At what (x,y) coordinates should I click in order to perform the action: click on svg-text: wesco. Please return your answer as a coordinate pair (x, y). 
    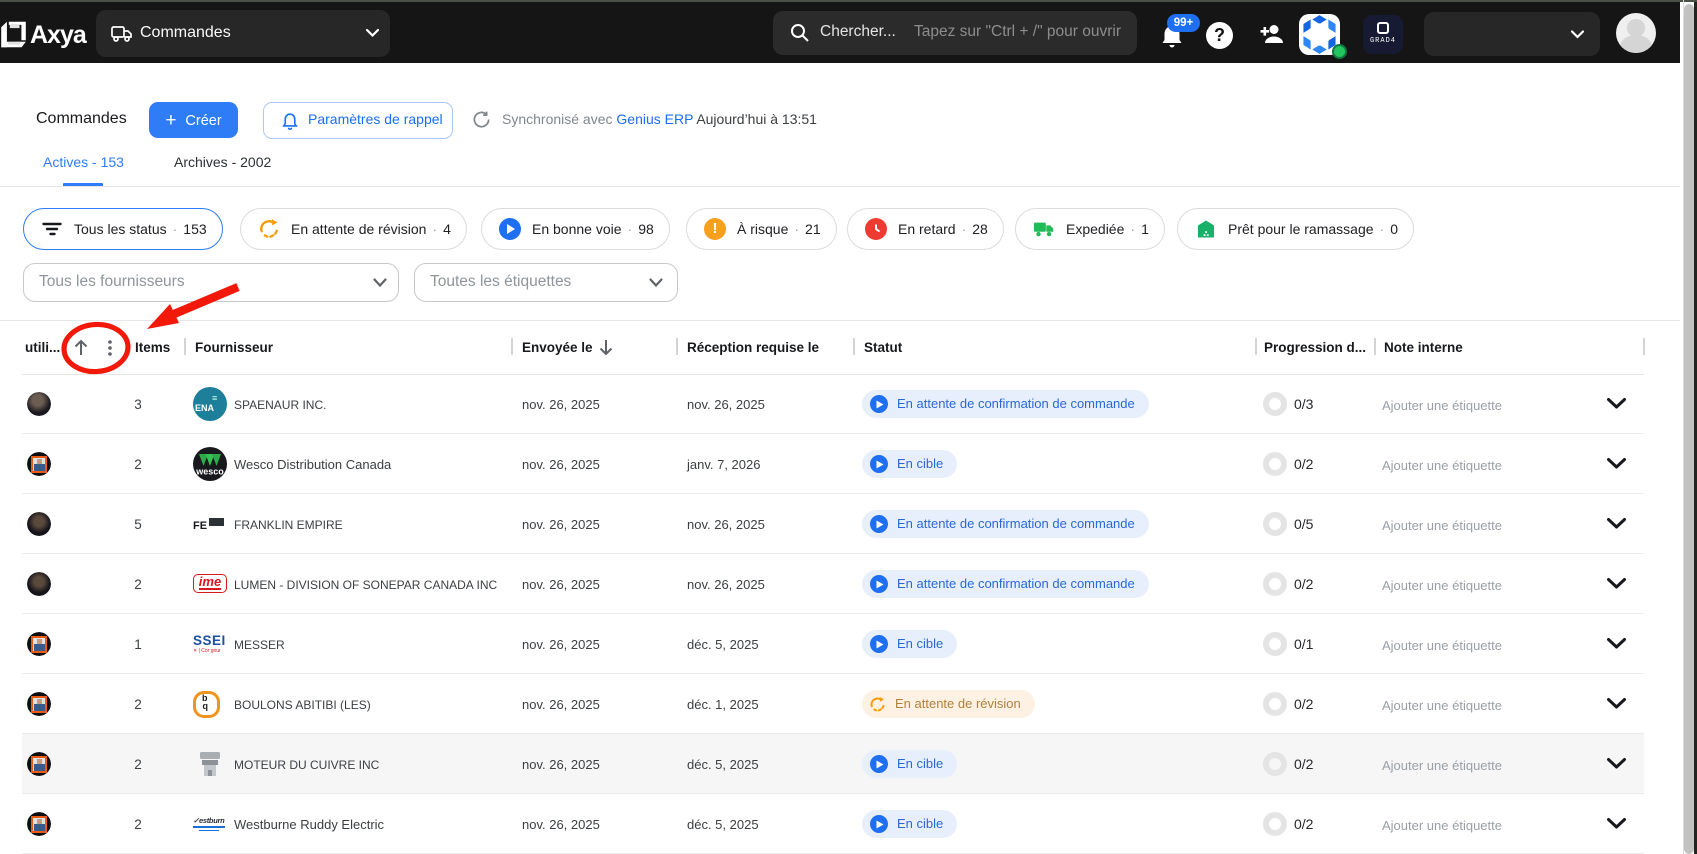
    Looking at the image, I should click on (209, 472).